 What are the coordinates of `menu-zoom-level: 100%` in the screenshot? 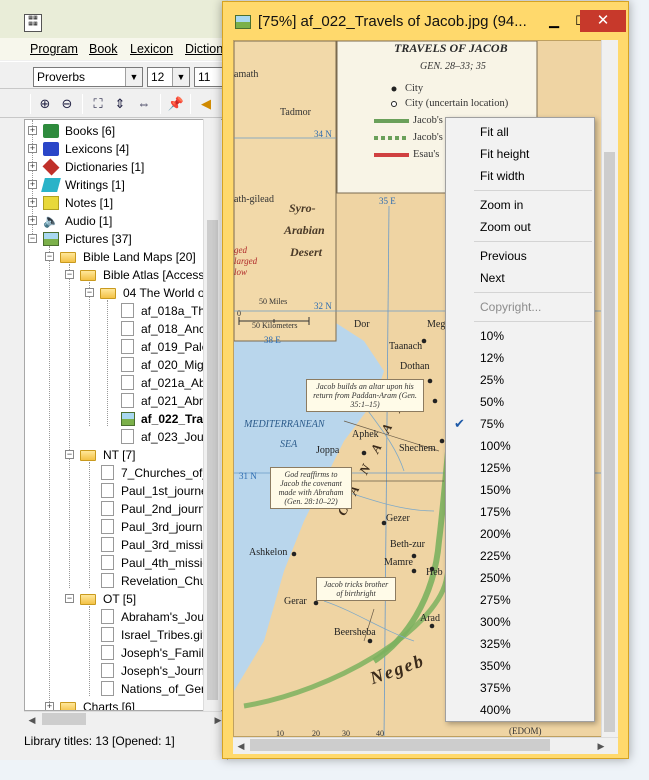 It's located at (520, 446).